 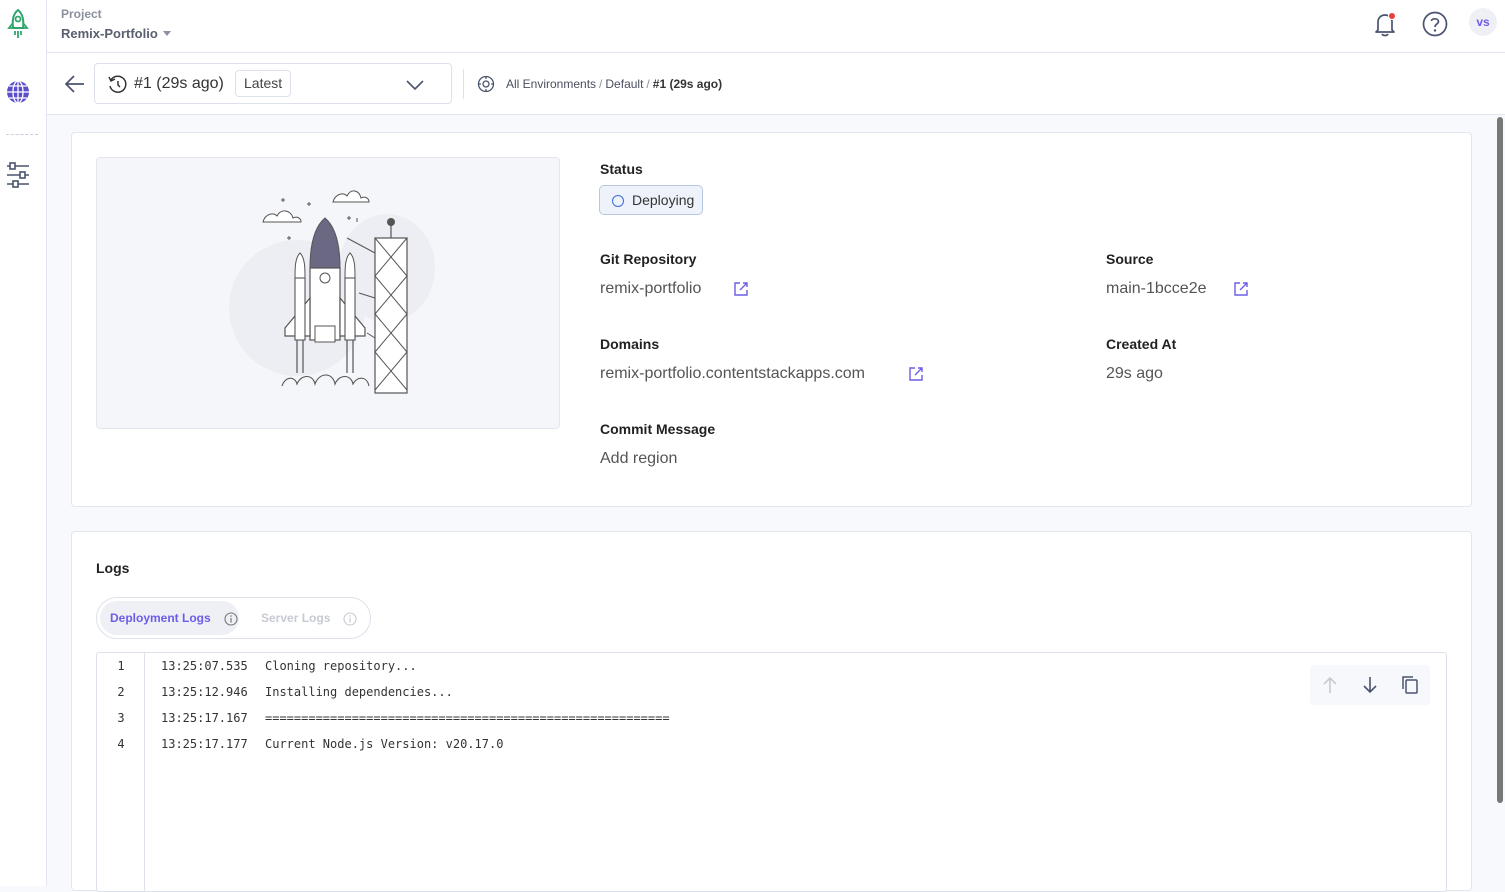 I want to click on log-timestamp: 13:25:07.535, so click(x=204, y=666).